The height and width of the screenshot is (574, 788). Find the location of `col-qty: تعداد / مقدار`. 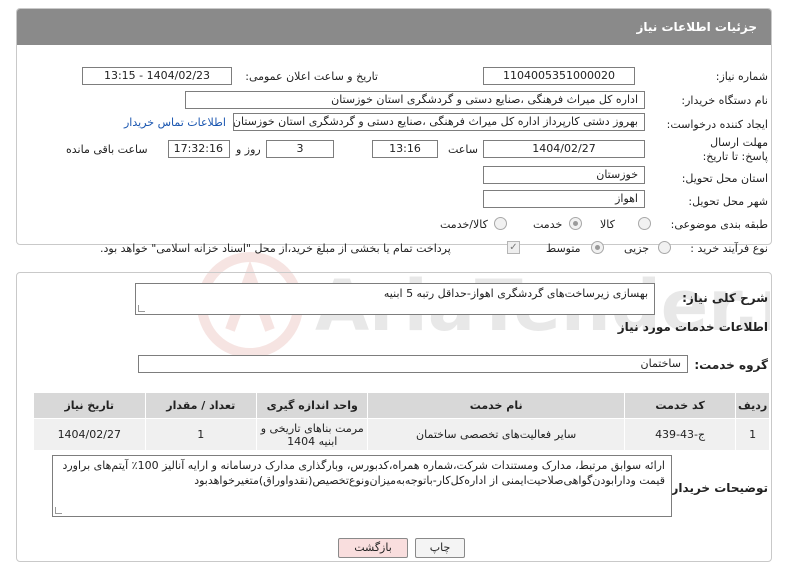

col-qty: تعداد / مقدار is located at coordinates (201, 405).